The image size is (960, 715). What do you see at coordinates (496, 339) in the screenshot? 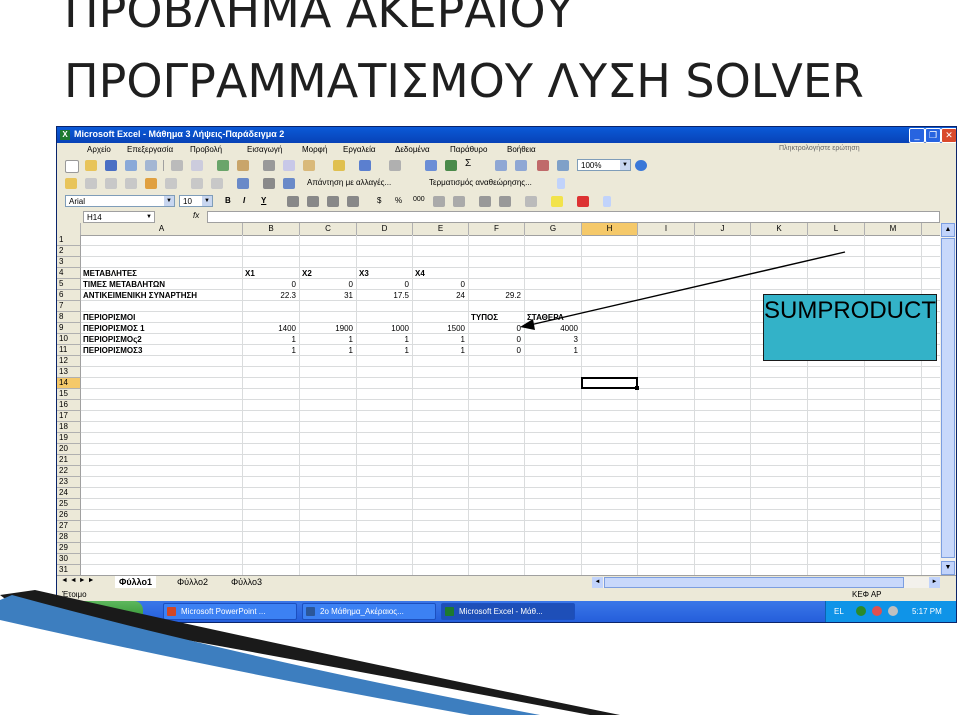
I see `cell-f10: 0` at bounding box center [496, 339].